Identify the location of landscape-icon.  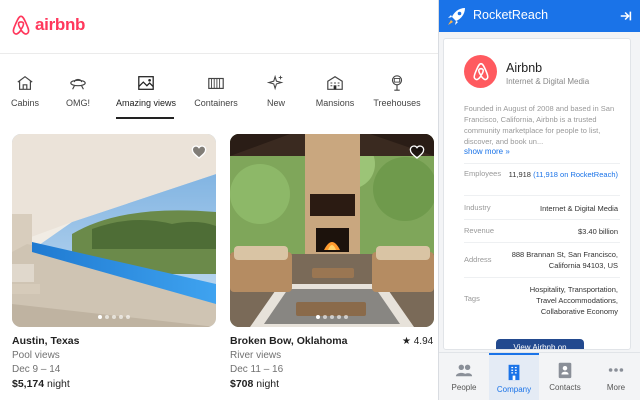
(146, 83).